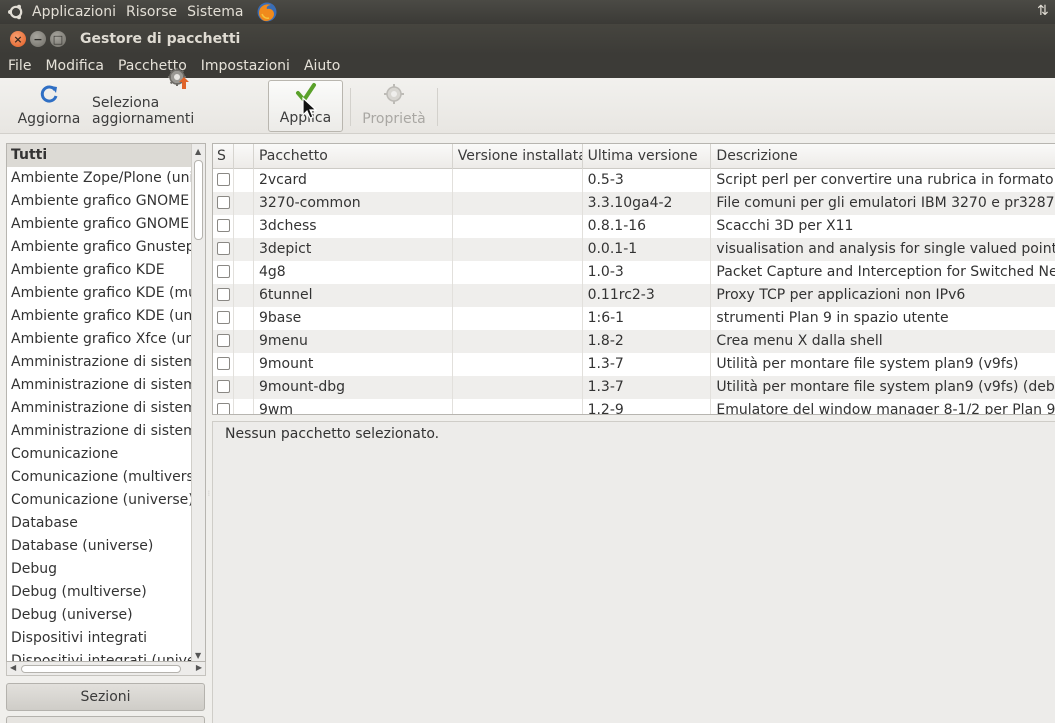  I want to click on column-header-latest-version: Ultima versione, so click(647, 156).